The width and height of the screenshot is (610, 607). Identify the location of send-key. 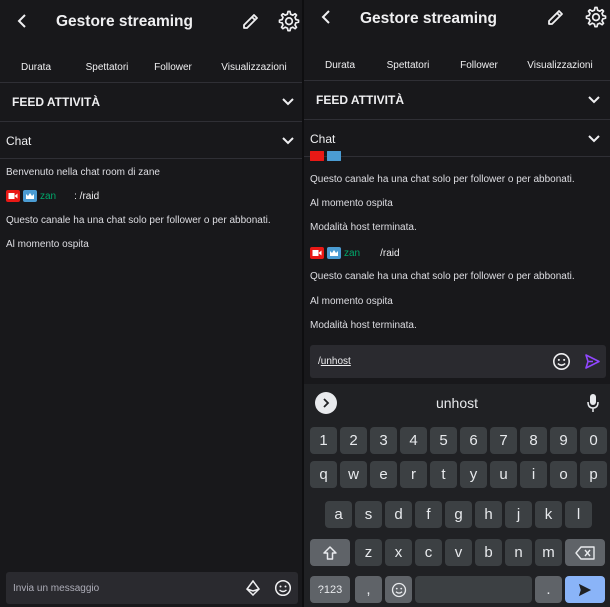
(585, 589).